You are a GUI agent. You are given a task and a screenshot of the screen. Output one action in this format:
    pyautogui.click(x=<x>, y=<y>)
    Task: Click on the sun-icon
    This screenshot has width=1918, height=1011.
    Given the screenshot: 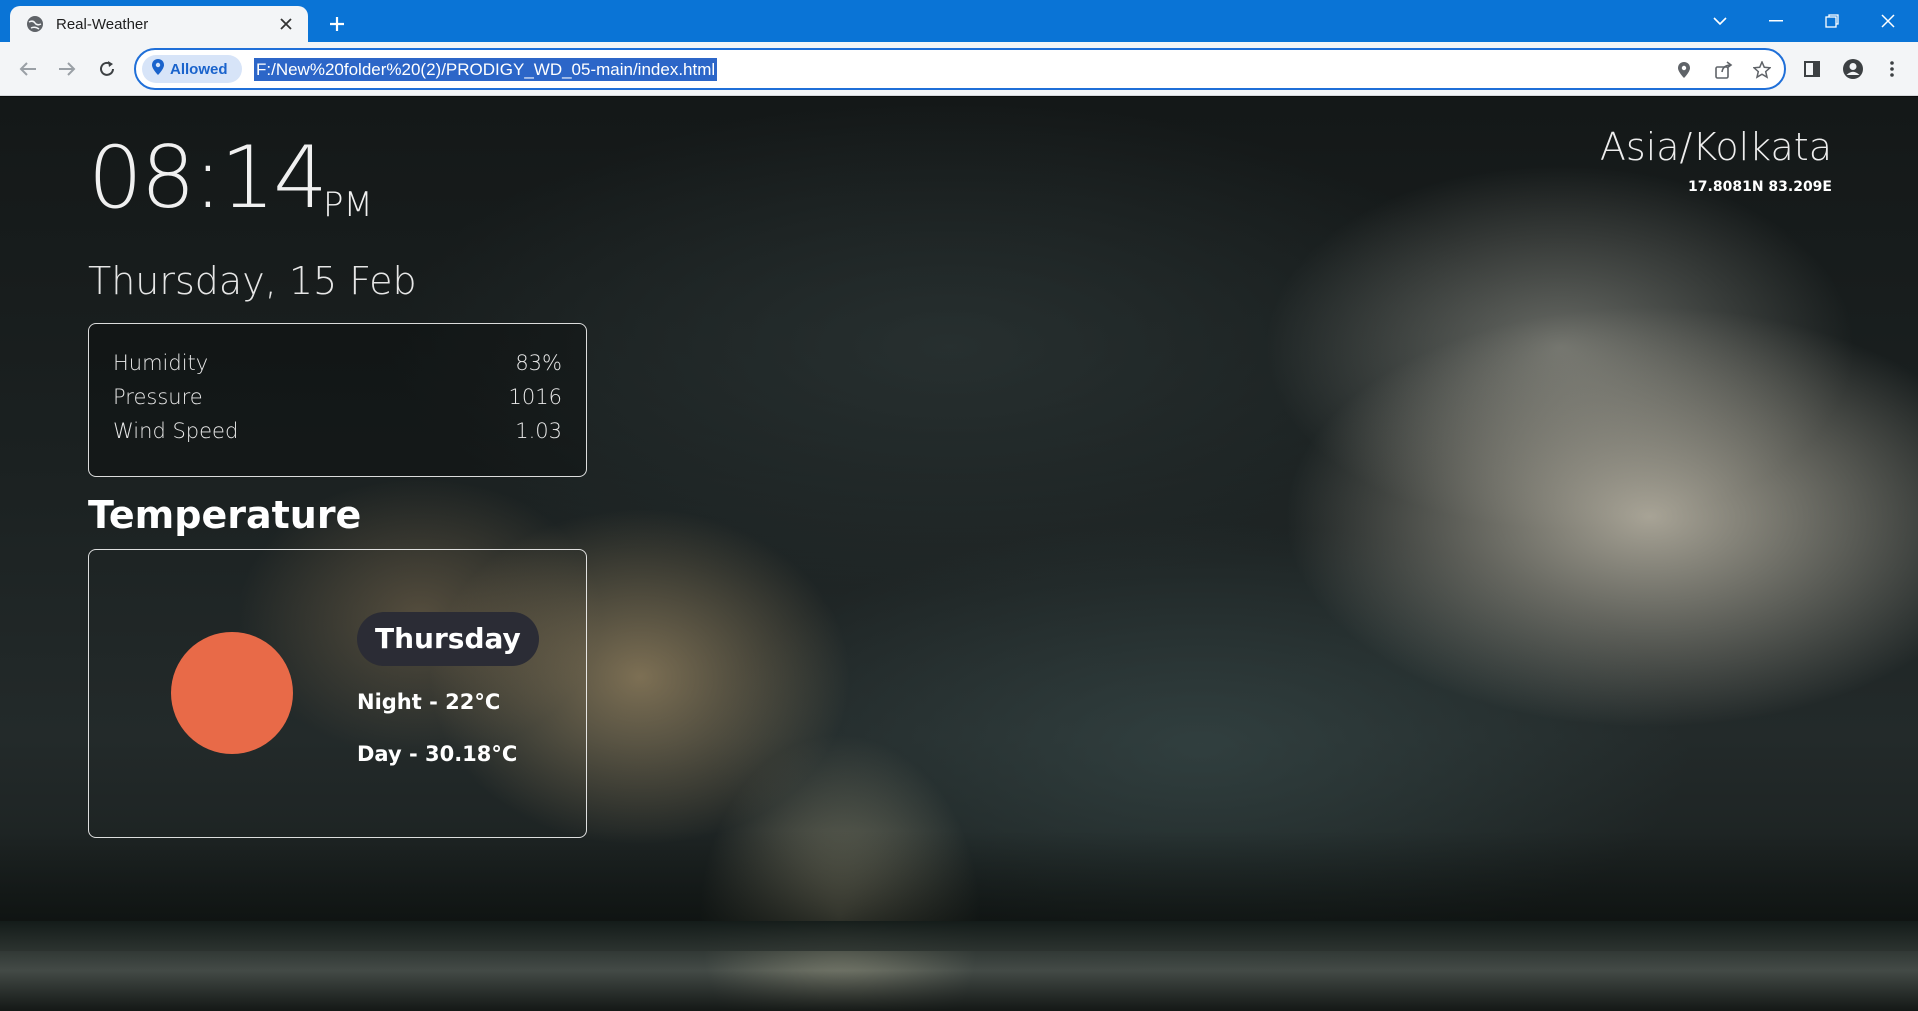 What is the action you would take?
    pyautogui.click(x=232, y=693)
    